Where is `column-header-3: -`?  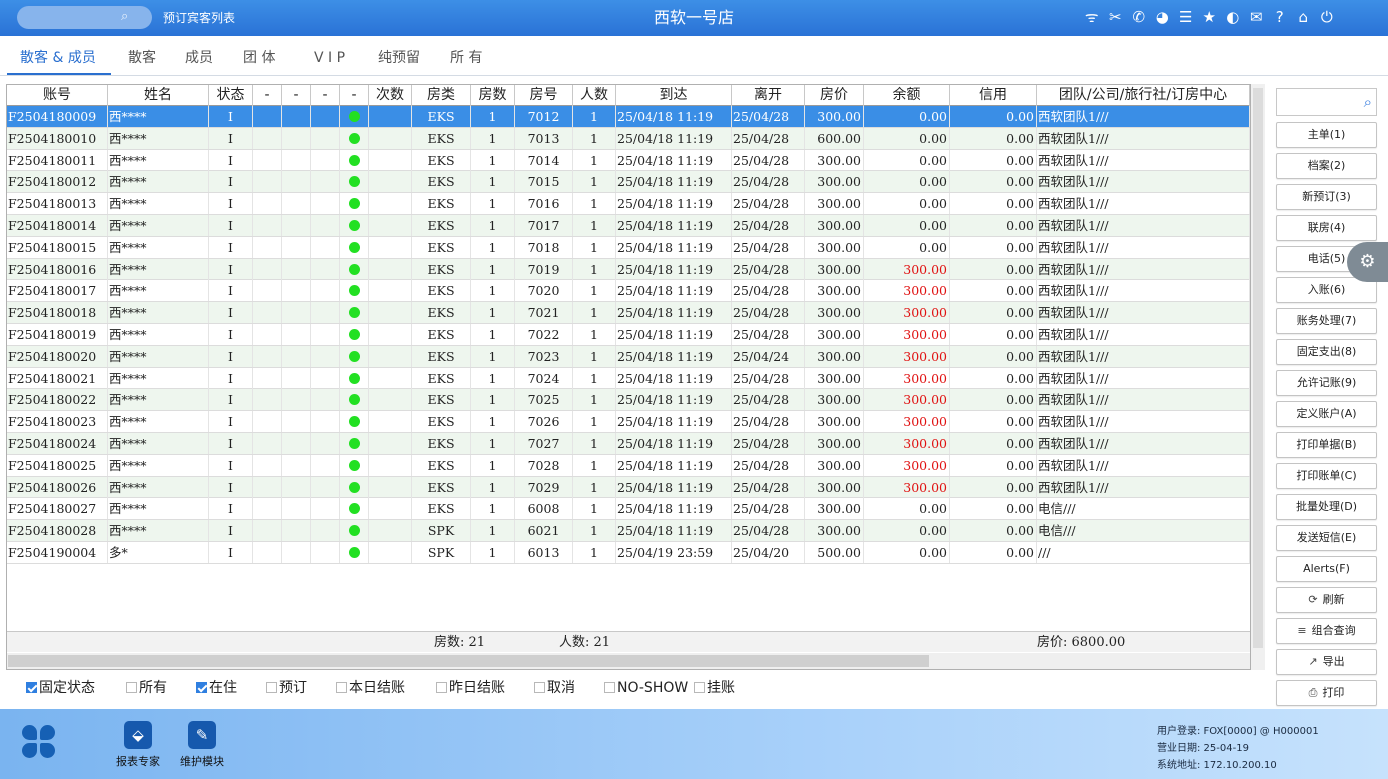
column-header-3: - is located at coordinates (267, 95).